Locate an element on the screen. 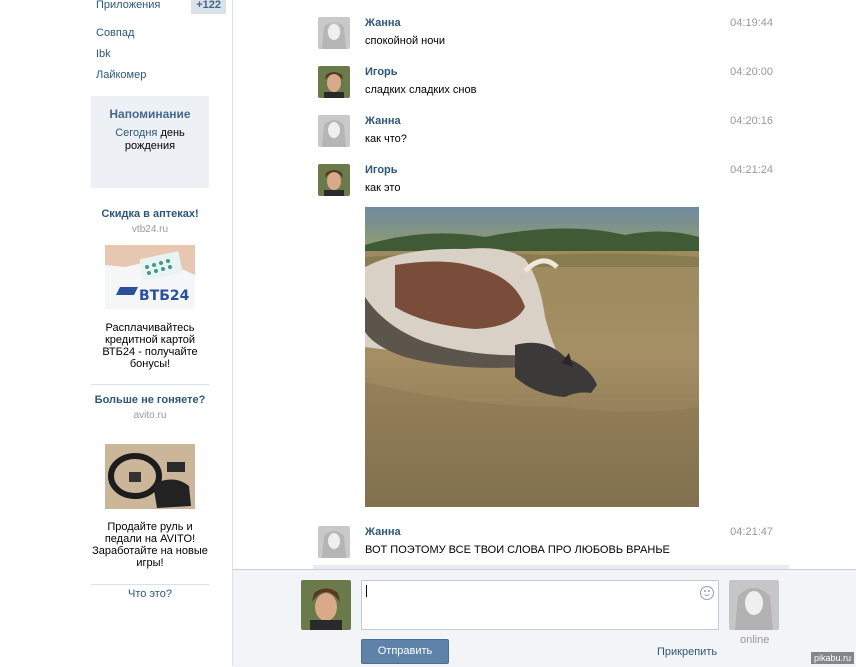 Image resolution: width=856 pixels, height=667 pixels. steering-wheel-image is located at coordinates (150, 476).